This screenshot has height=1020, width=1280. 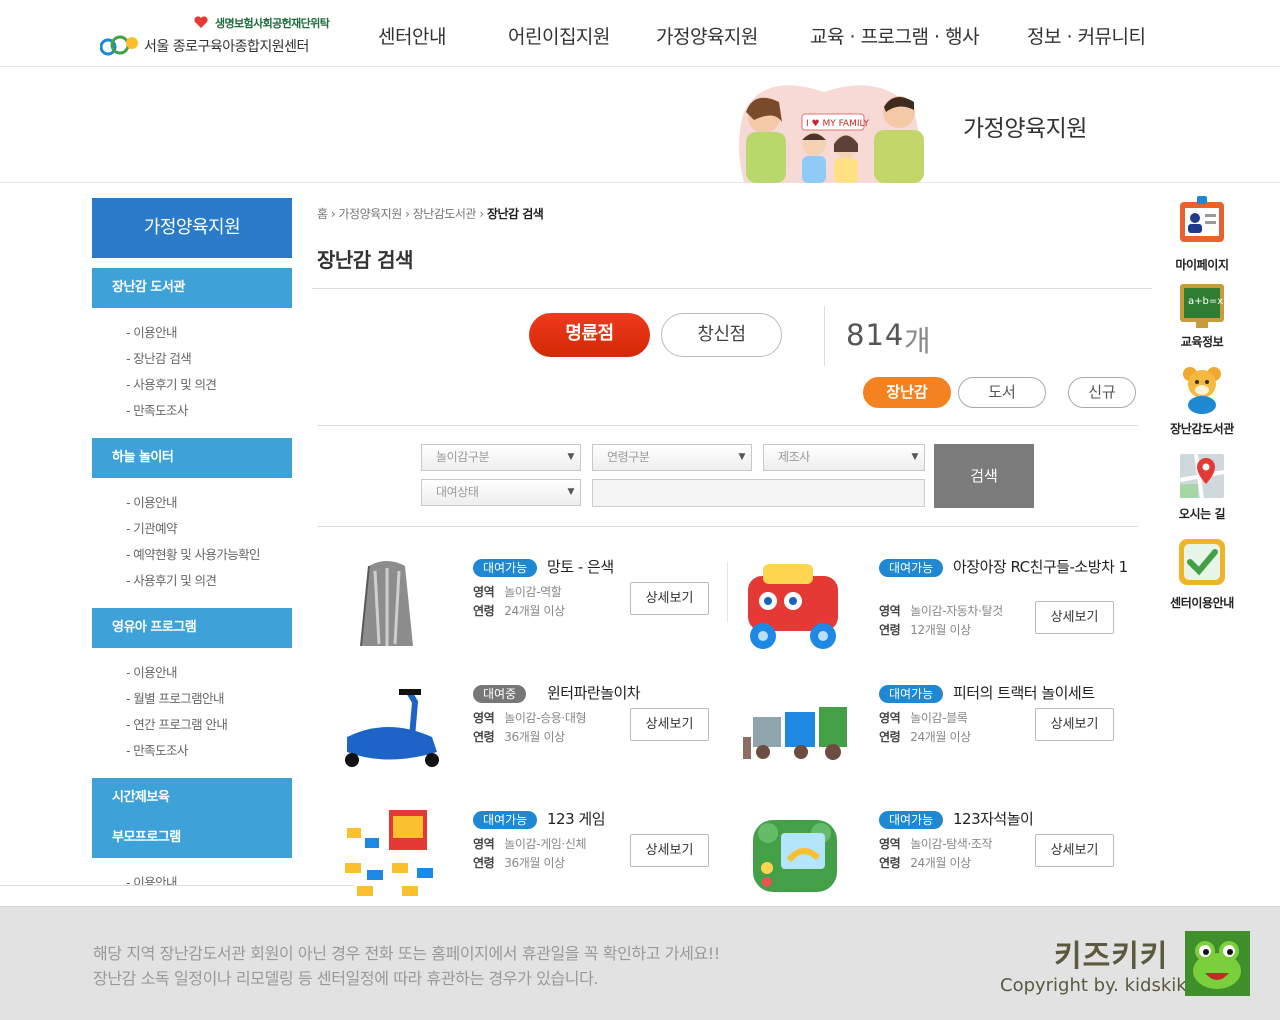 What do you see at coordinates (672, 457) in the screenshot?
I see `age-select: 연령구분 ▼` at bounding box center [672, 457].